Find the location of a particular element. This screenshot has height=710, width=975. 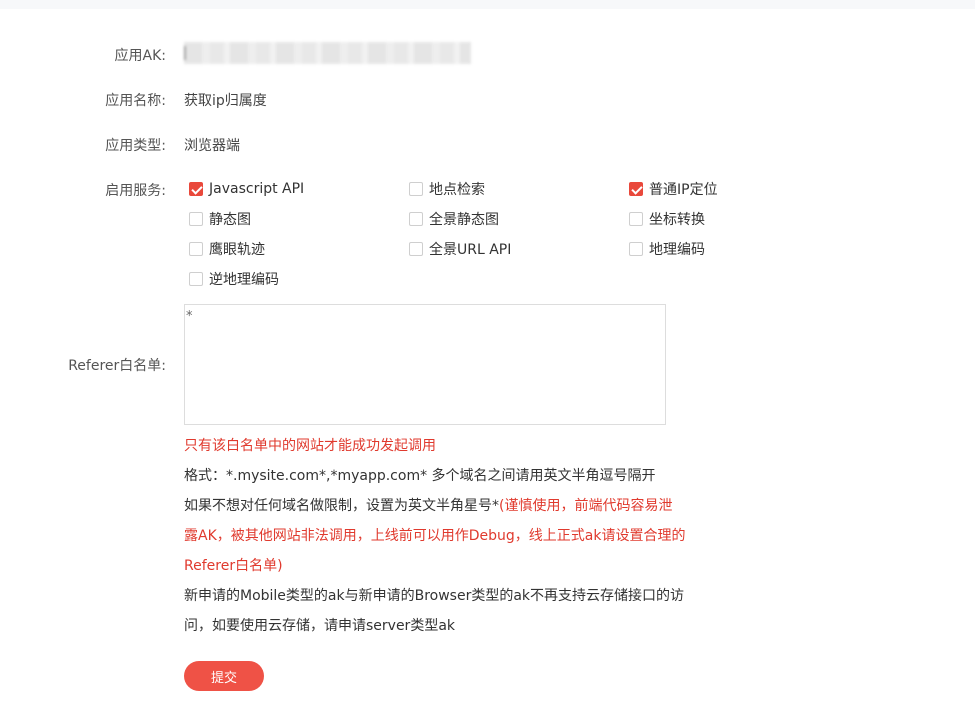

service-label: 静态图 is located at coordinates (230, 220).